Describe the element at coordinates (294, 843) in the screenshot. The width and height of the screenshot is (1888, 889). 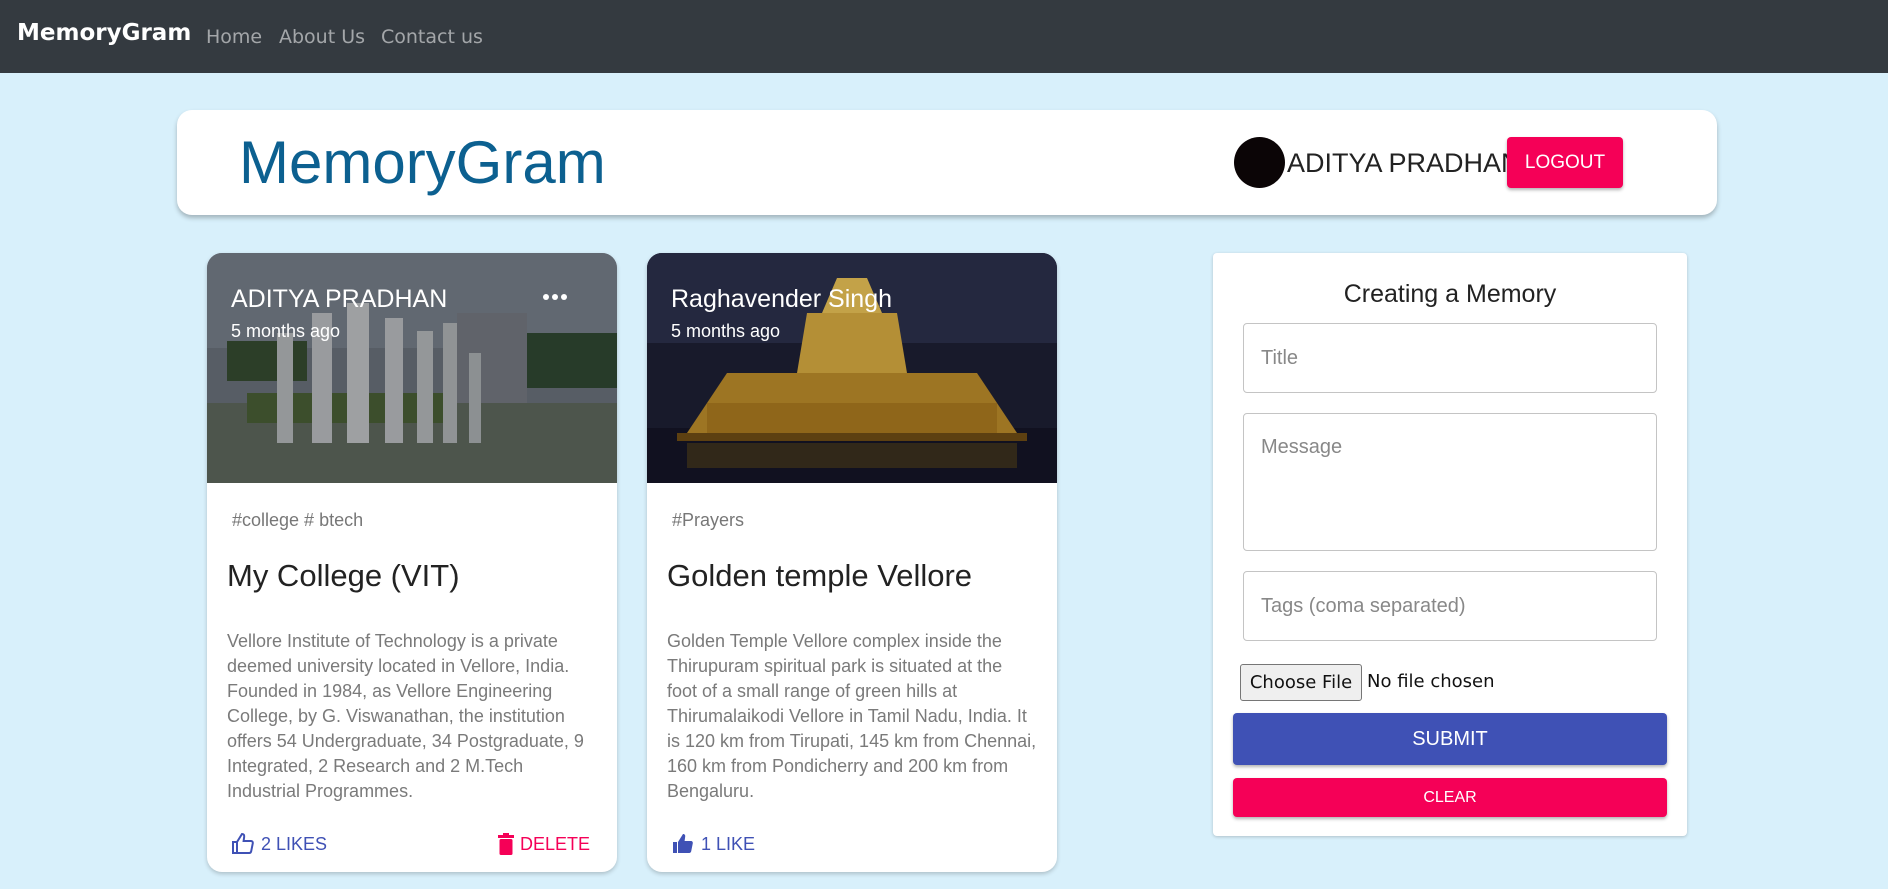
I see `like-count: 2 LIKES` at that location.